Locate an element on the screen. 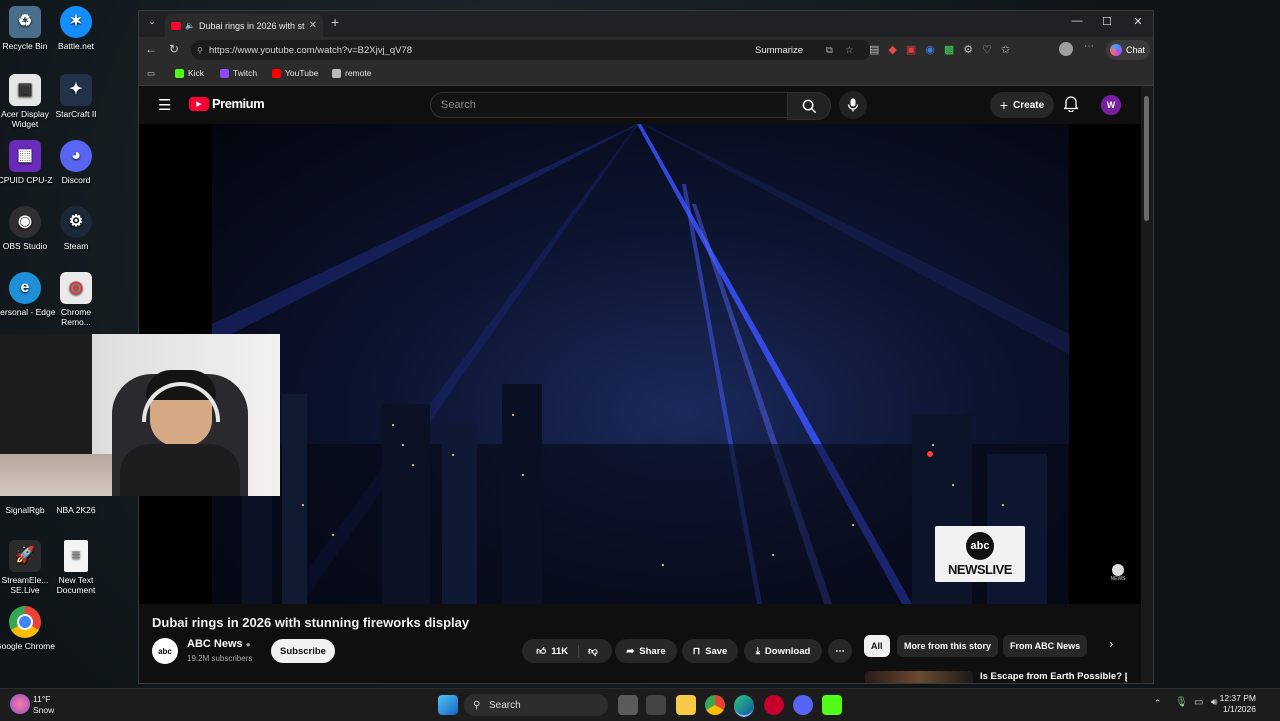 The height and width of the screenshot is (721, 1280). search-input: Search is located at coordinates (609, 105).